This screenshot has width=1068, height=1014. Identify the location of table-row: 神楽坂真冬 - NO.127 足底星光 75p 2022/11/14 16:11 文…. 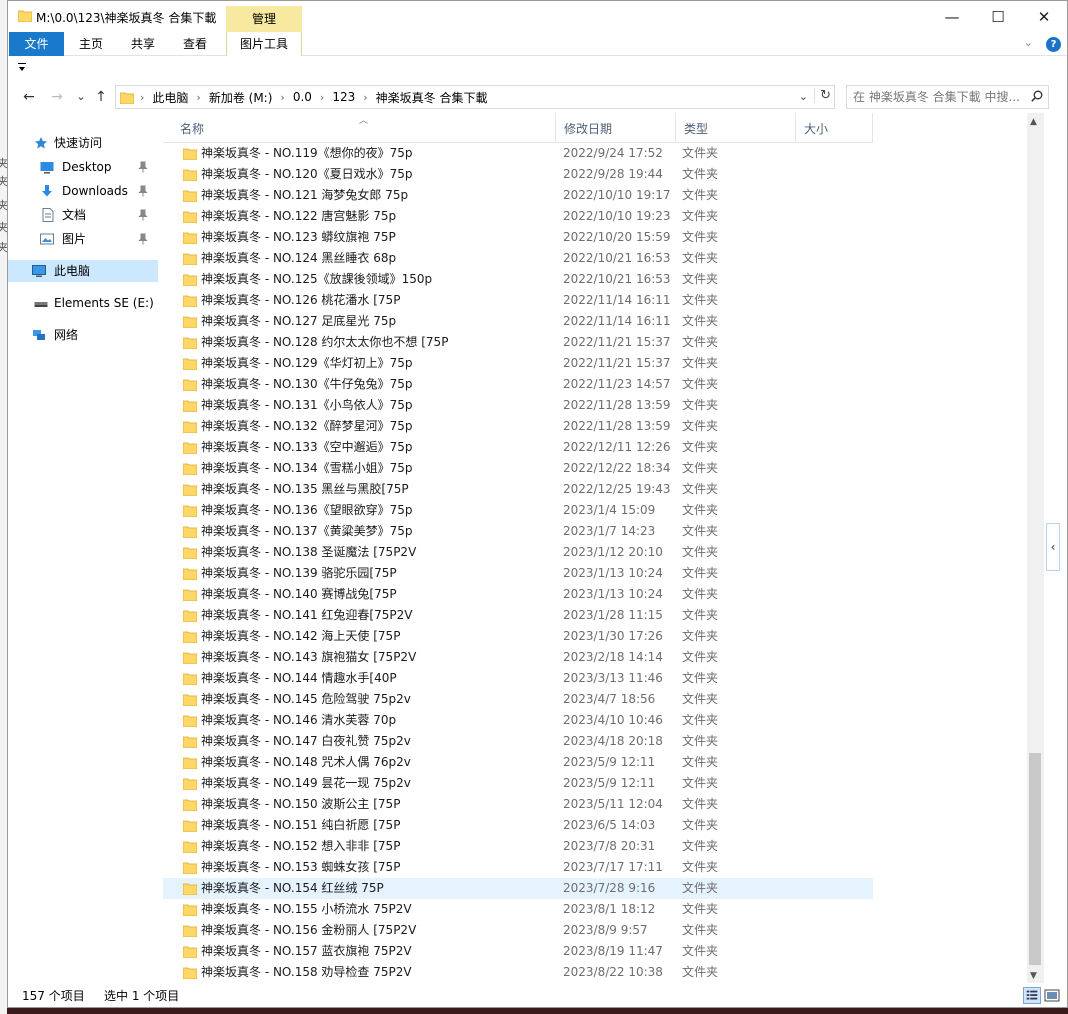
(518, 321).